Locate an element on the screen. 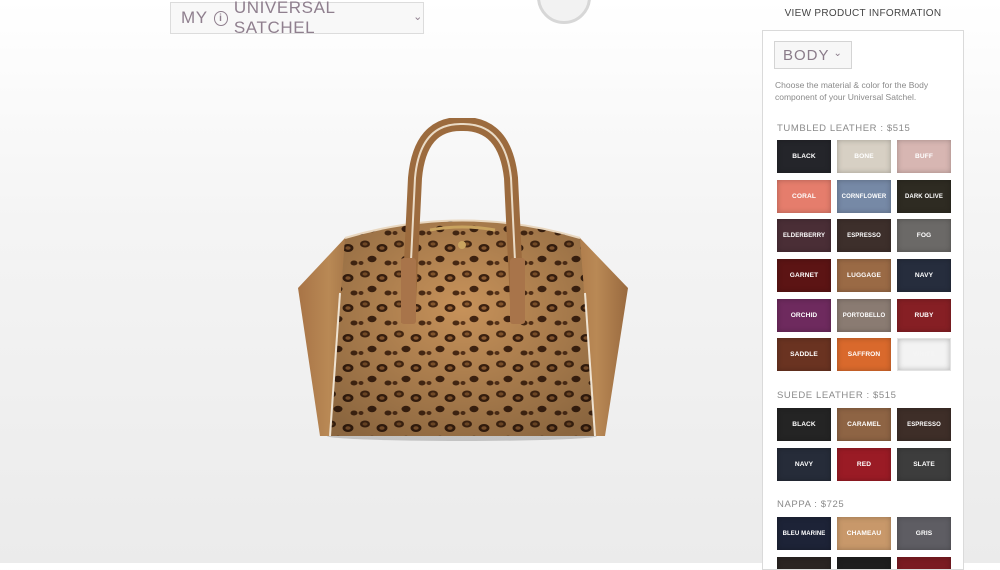 The image size is (1000, 570). section-title-nappa: NAPPA : $725 is located at coordinates (811, 504).